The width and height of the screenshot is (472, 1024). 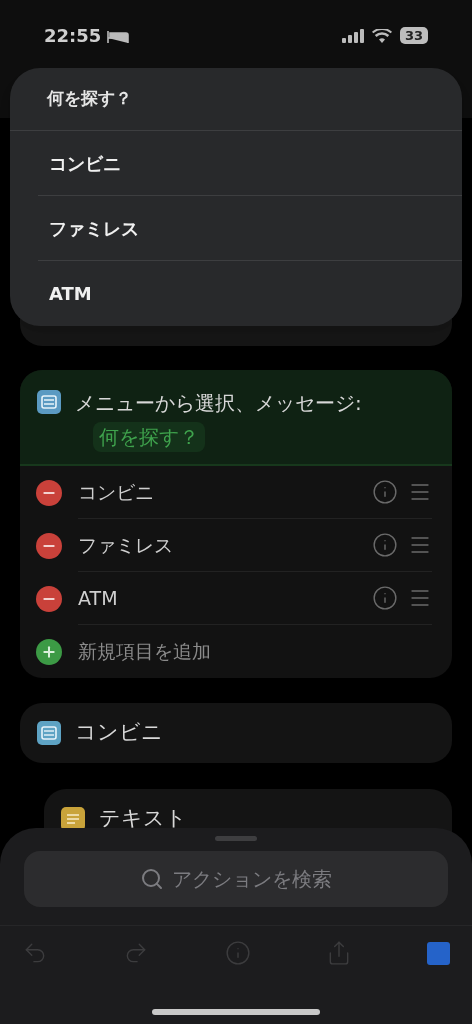 What do you see at coordinates (255, 651) in the screenshot?
I see `add-item-label: 新規項目を追加` at bounding box center [255, 651].